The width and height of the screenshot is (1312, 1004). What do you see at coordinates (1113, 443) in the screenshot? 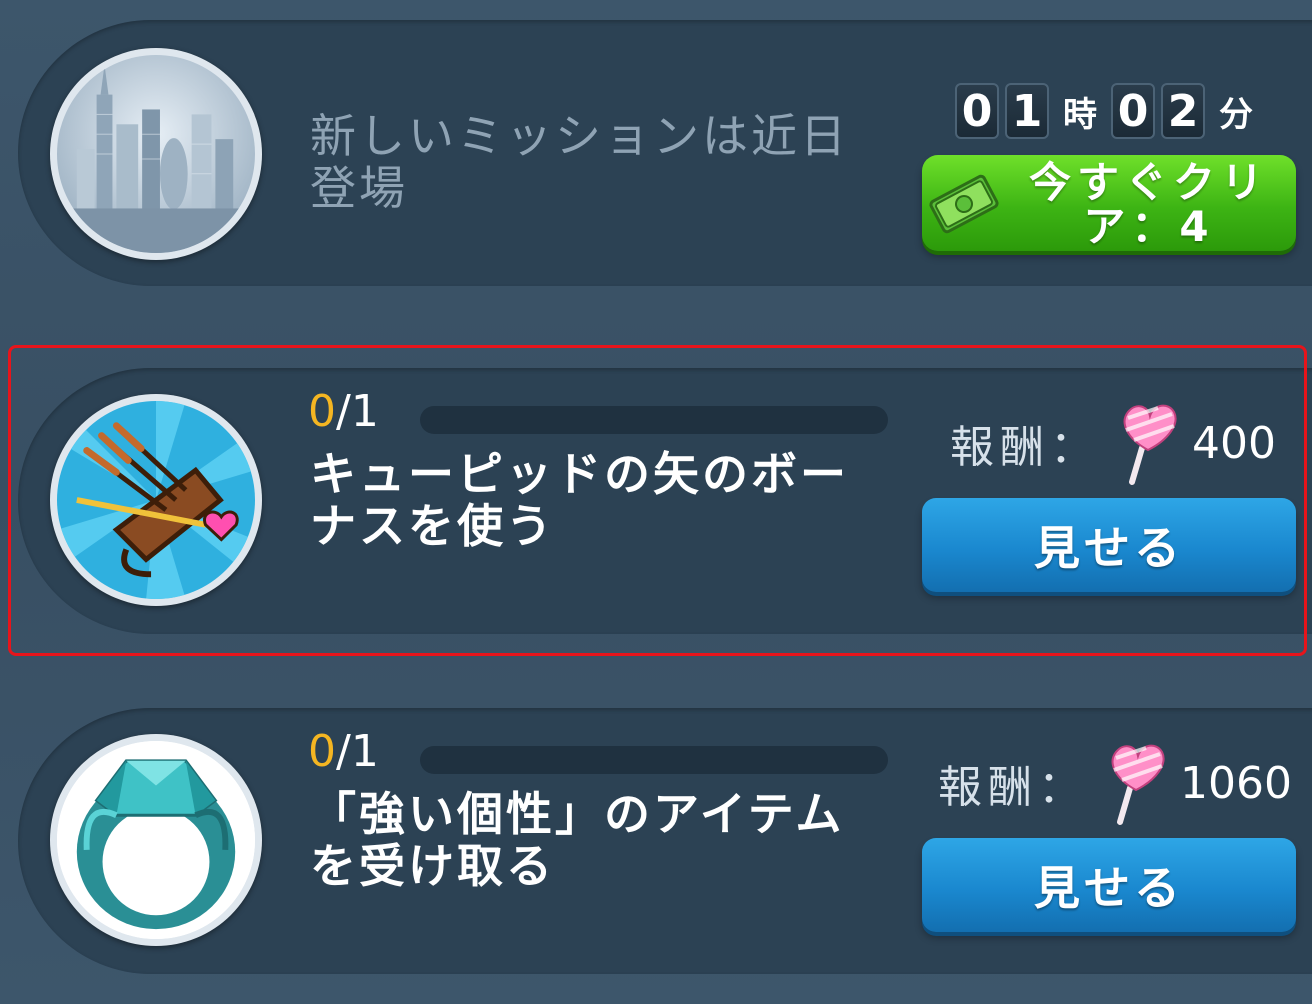
I see `mission-reward: 報酬： 400` at bounding box center [1113, 443].